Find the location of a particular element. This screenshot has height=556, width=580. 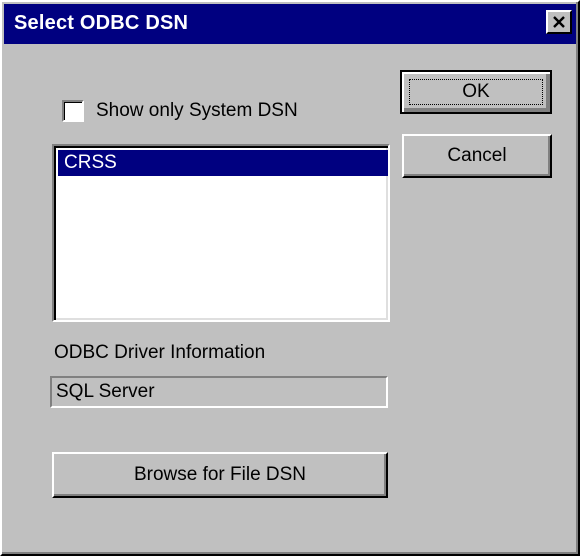

browse-file-dsn-button: Browse for File DSN is located at coordinates (220, 475).